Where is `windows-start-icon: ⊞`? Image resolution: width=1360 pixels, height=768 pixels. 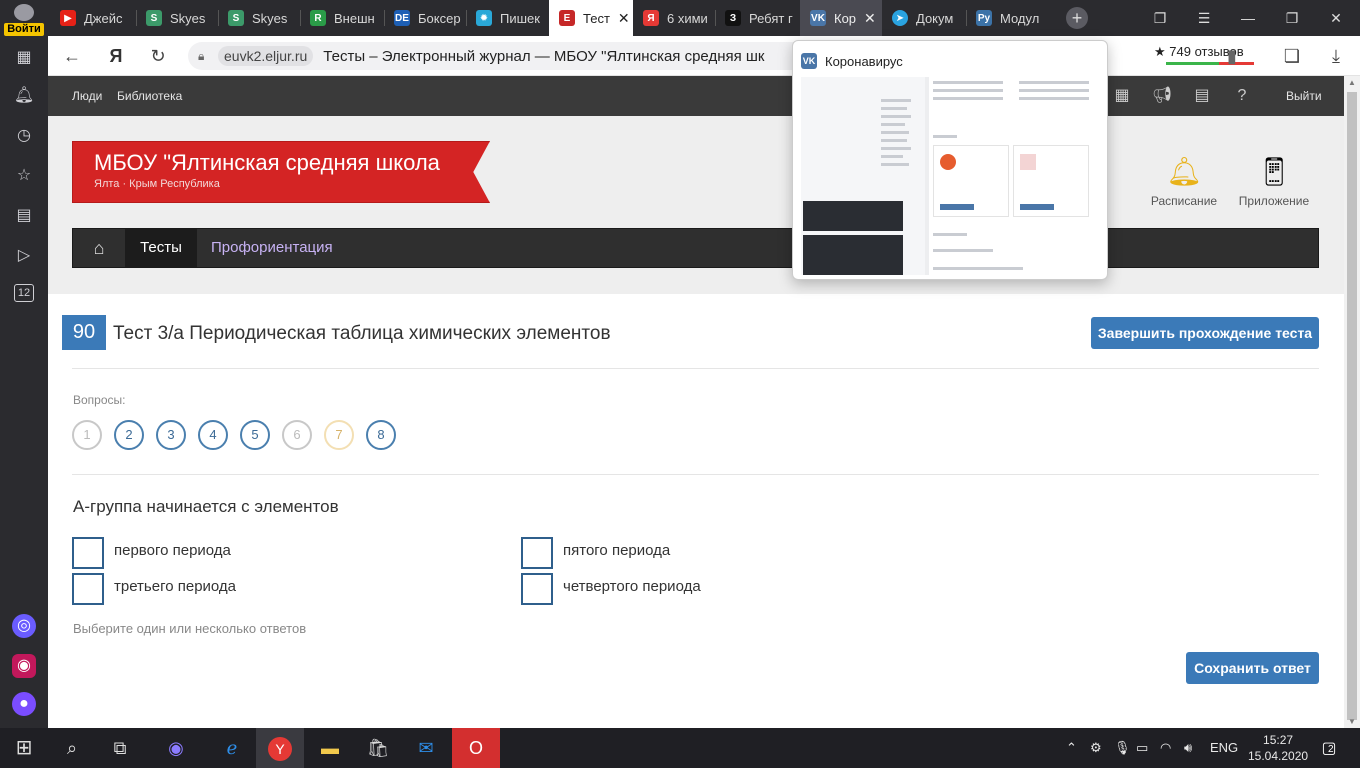 windows-start-icon: ⊞ is located at coordinates (24, 748).